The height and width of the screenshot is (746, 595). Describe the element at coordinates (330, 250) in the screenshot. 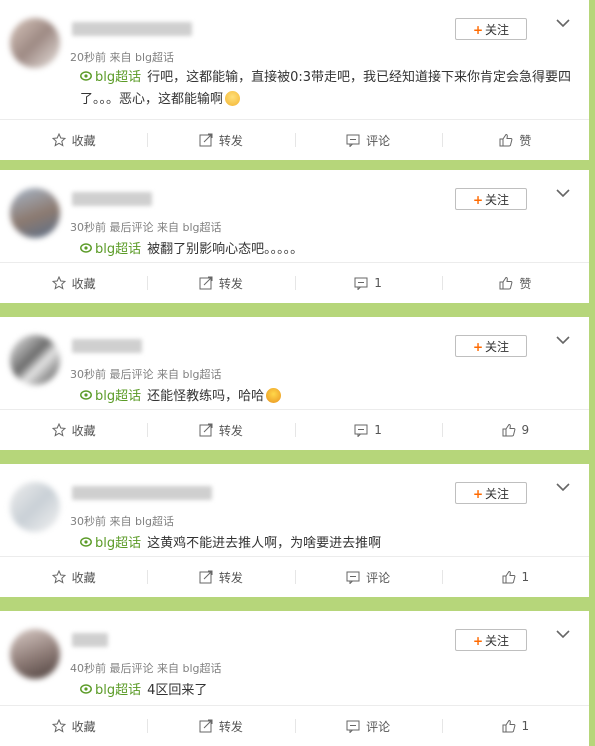

I see `post-content: blg超话 被翻了别影响心态吧。。。。。` at that location.